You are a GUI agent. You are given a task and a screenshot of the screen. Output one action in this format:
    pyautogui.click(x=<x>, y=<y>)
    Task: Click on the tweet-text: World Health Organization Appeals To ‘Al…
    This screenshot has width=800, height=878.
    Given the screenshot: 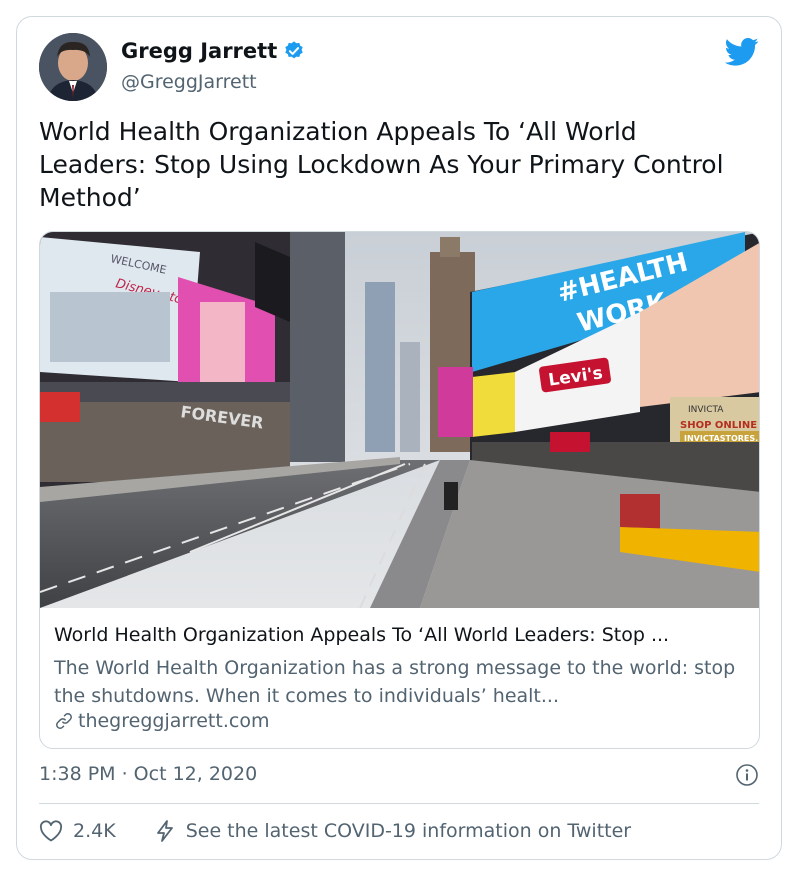 What is the action you would take?
    pyautogui.click(x=381, y=164)
    